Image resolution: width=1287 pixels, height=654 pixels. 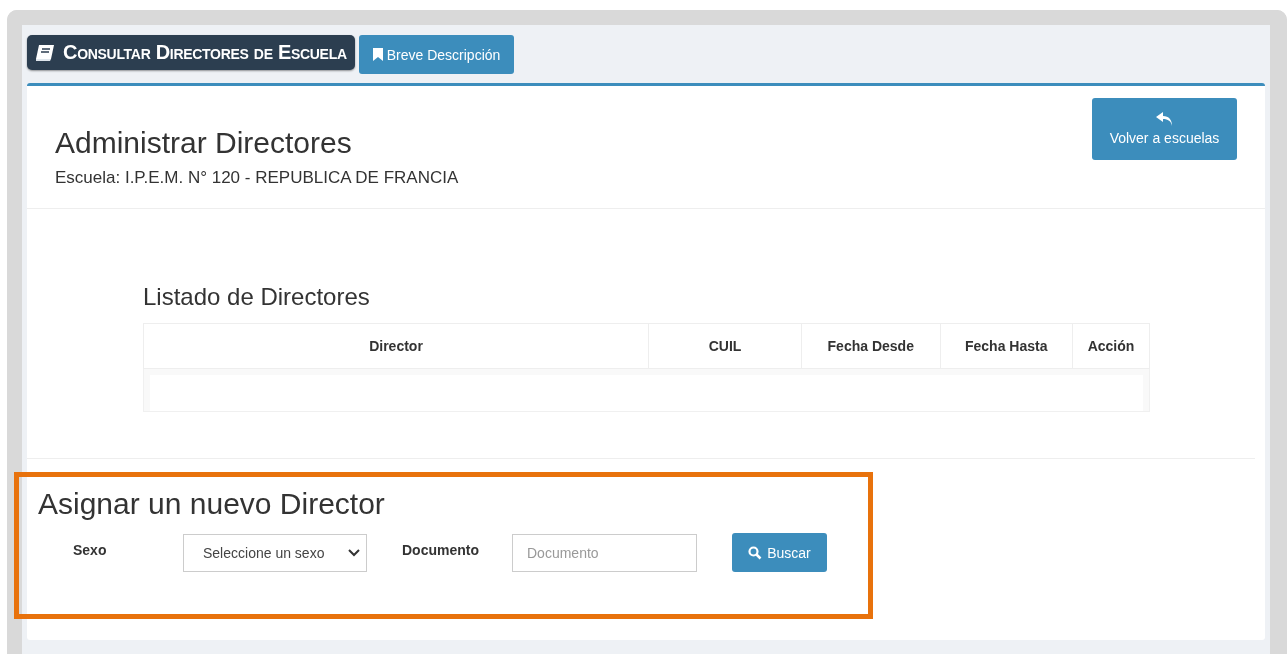 I want to click on back-button: Volver a escuelas, so click(x=1164, y=129).